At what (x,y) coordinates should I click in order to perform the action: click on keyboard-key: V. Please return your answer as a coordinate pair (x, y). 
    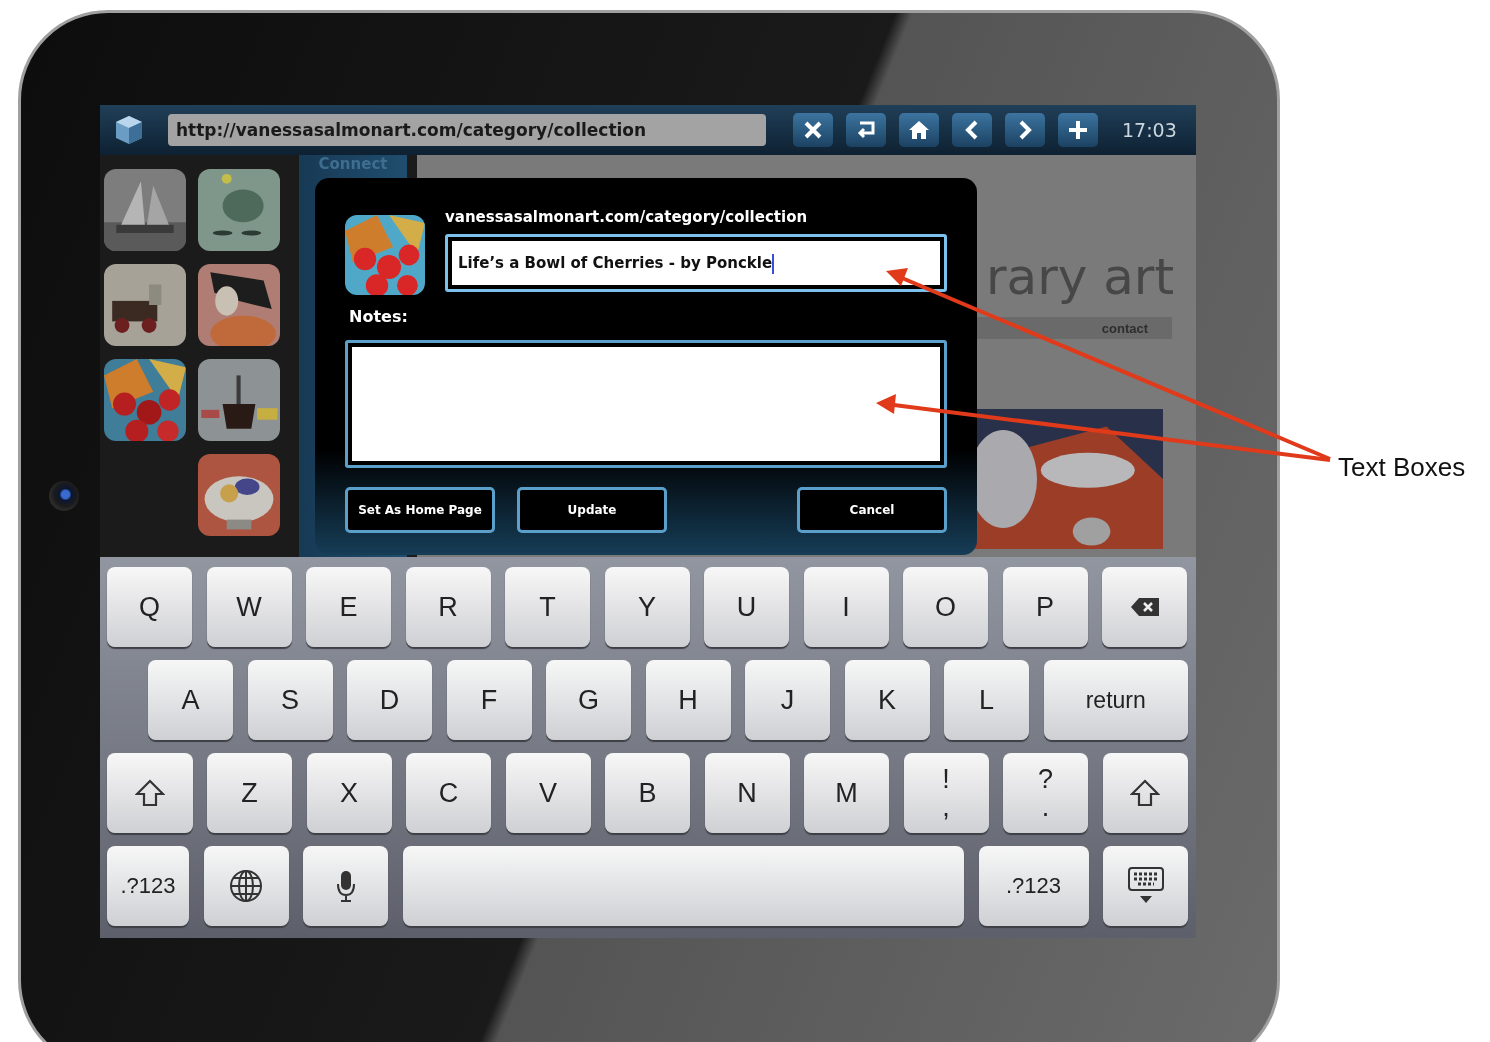
    Looking at the image, I should click on (548, 793).